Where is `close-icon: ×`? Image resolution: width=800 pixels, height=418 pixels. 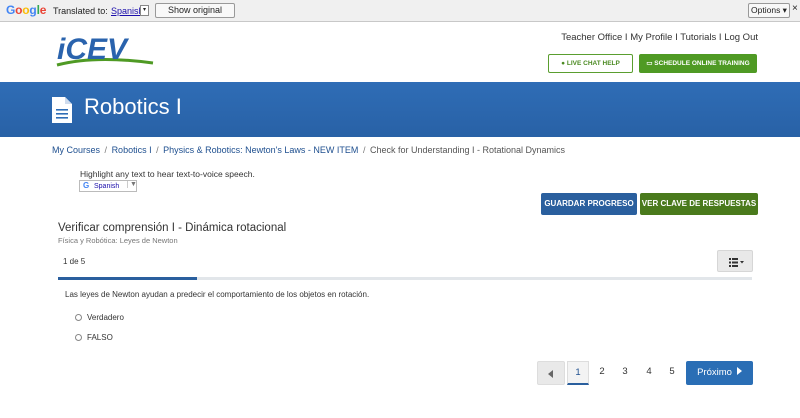
close-icon: × is located at coordinates (795, 8).